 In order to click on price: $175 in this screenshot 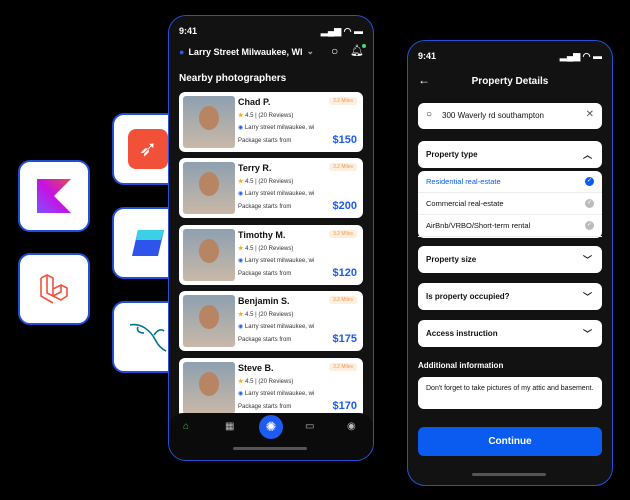, I will do `click(344, 339)`.